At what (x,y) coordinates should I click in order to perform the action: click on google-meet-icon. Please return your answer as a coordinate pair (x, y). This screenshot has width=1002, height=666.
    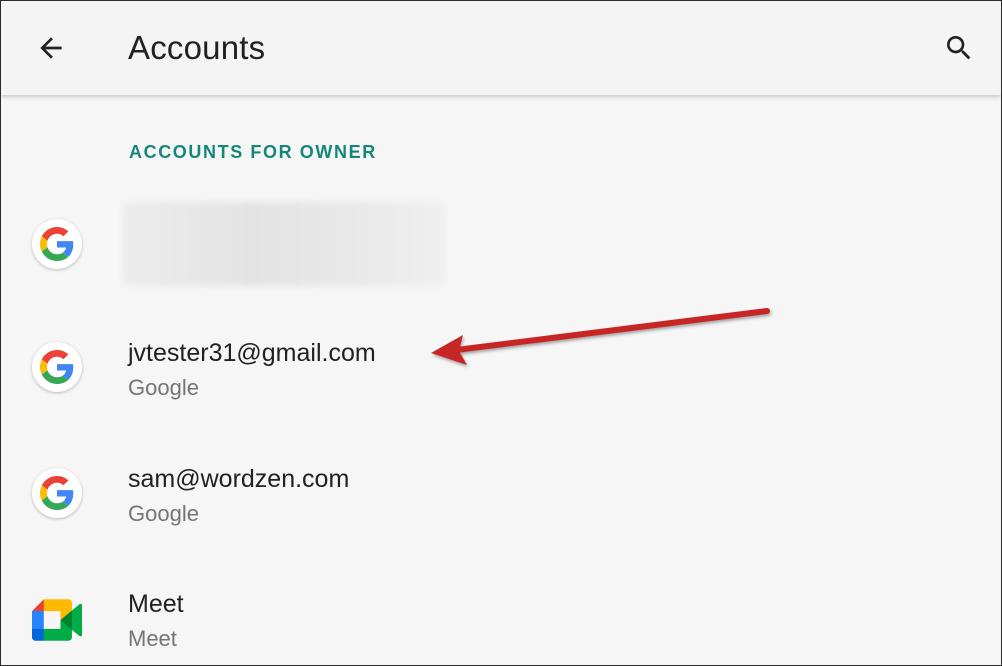
    Looking at the image, I should click on (57, 620).